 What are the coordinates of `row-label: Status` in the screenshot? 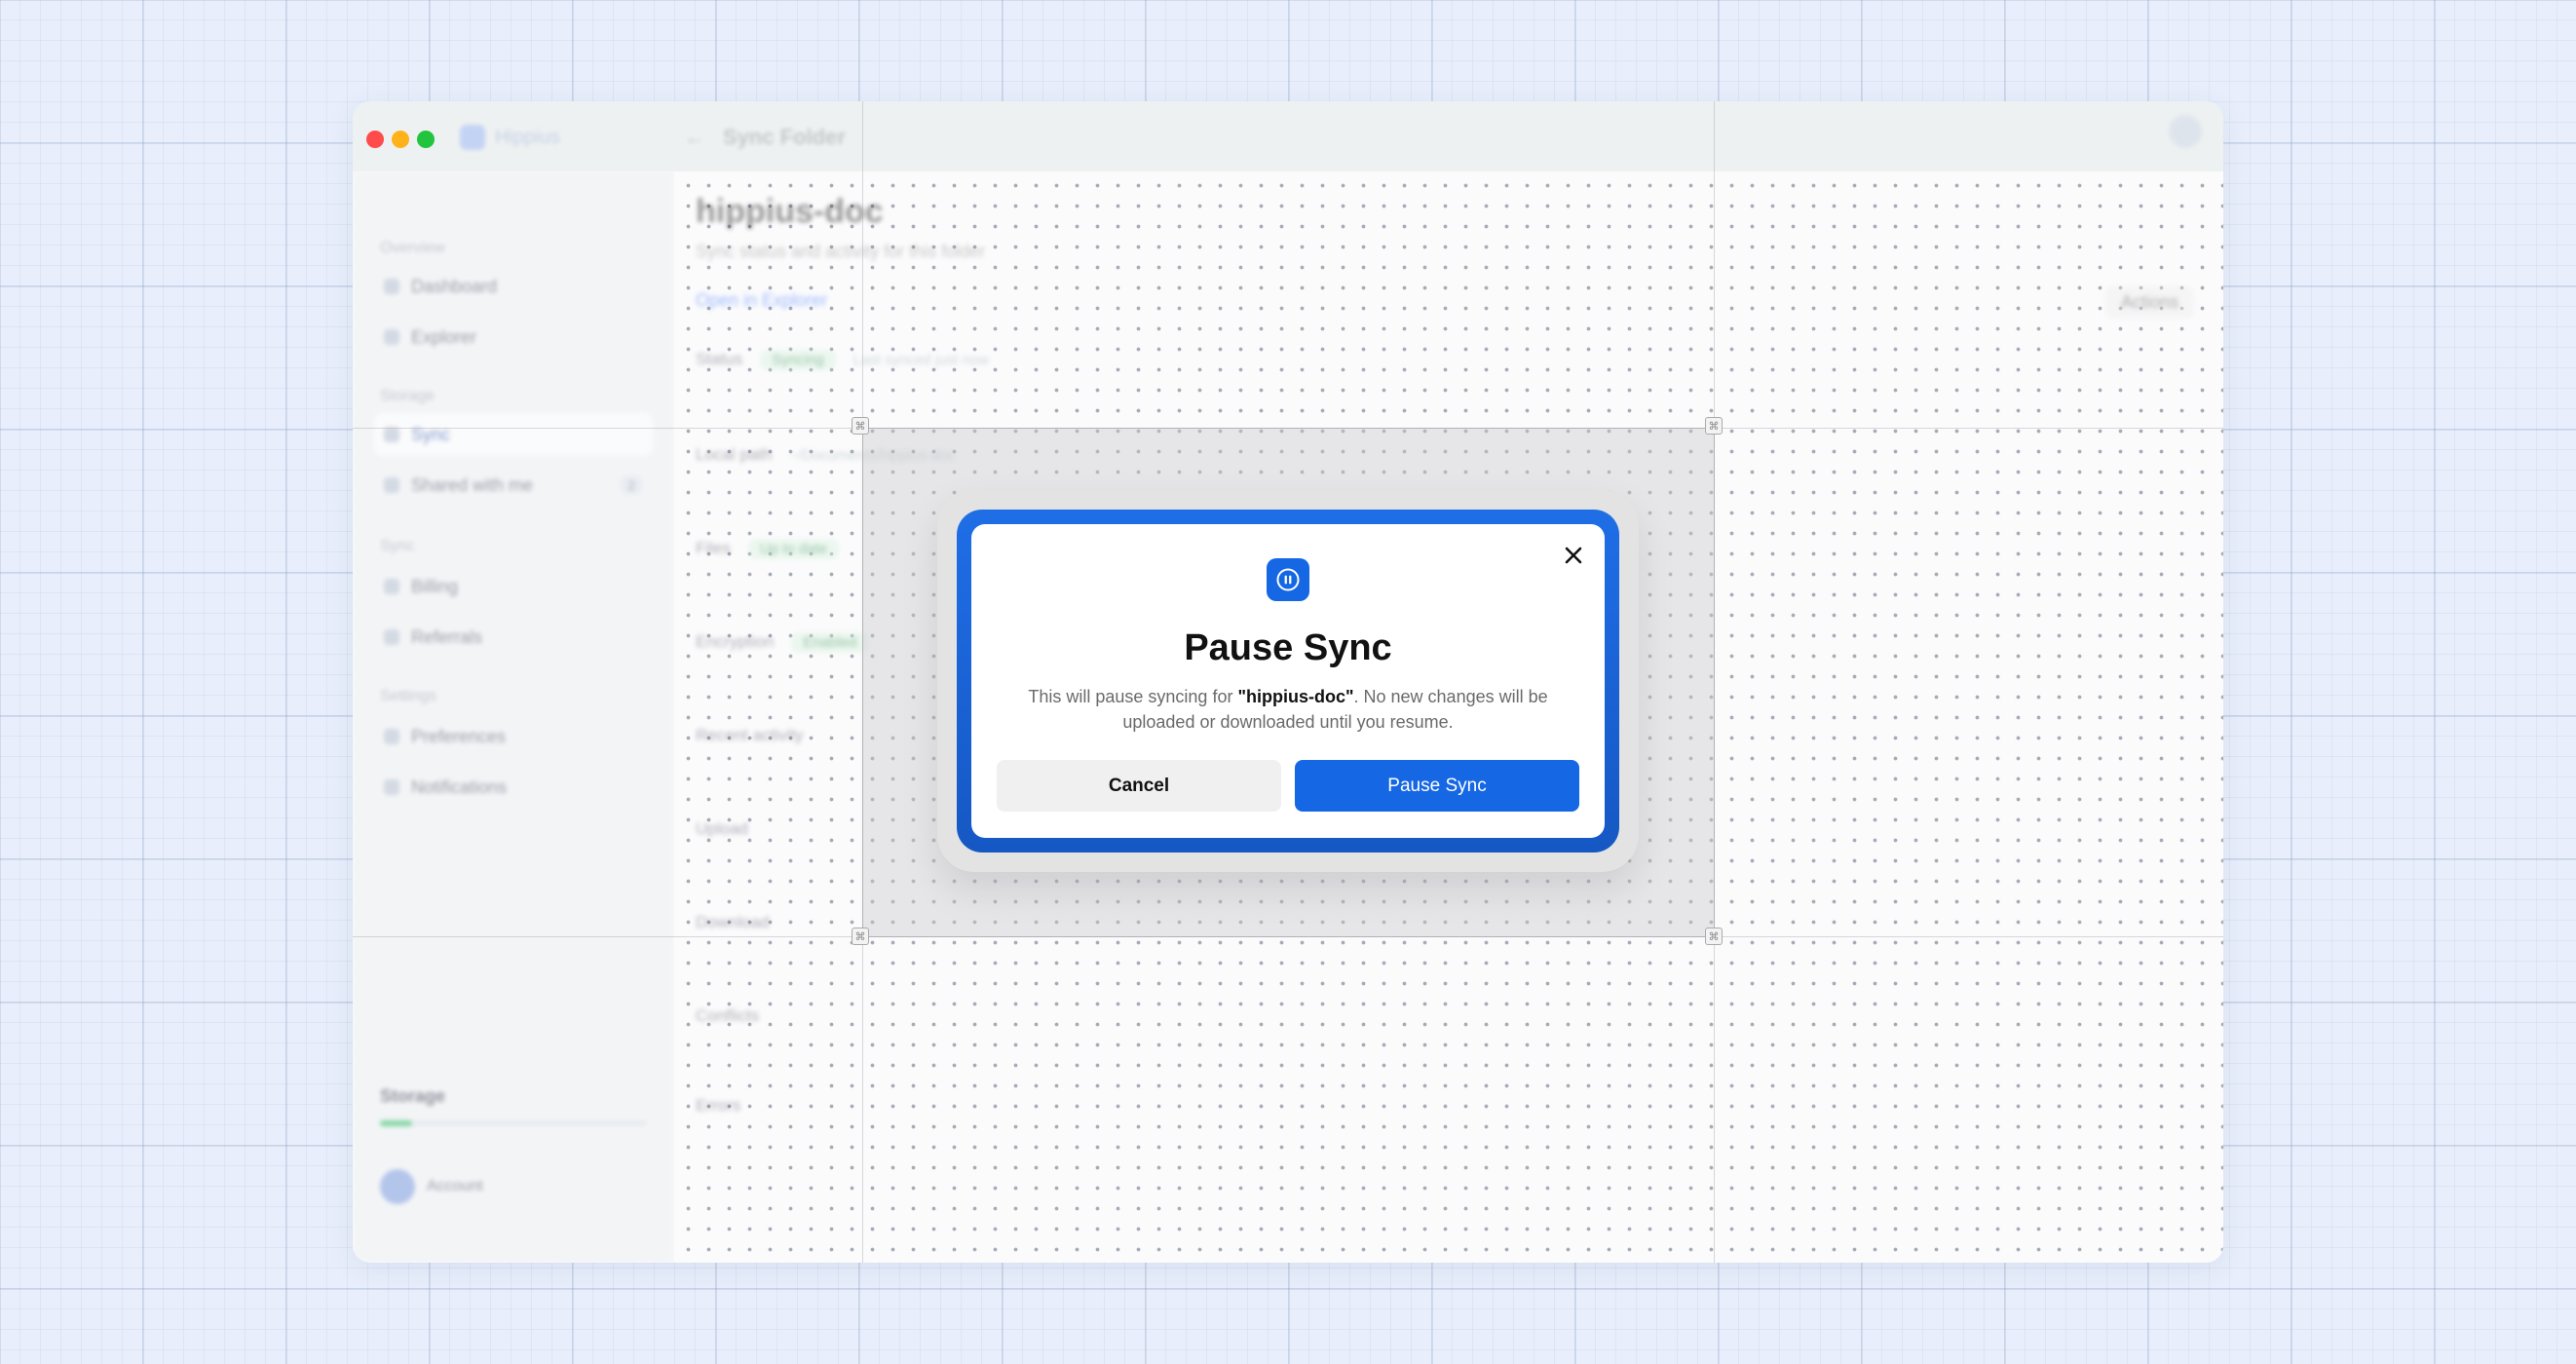 It's located at (719, 359).